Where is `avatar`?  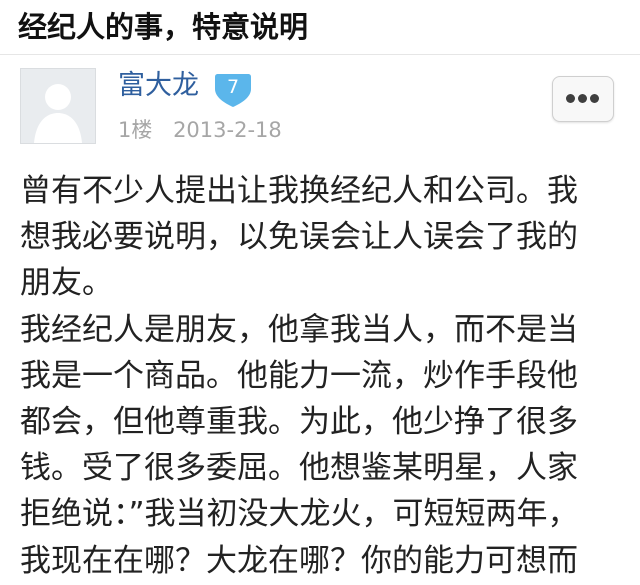 avatar is located at coordinates (58, 106).